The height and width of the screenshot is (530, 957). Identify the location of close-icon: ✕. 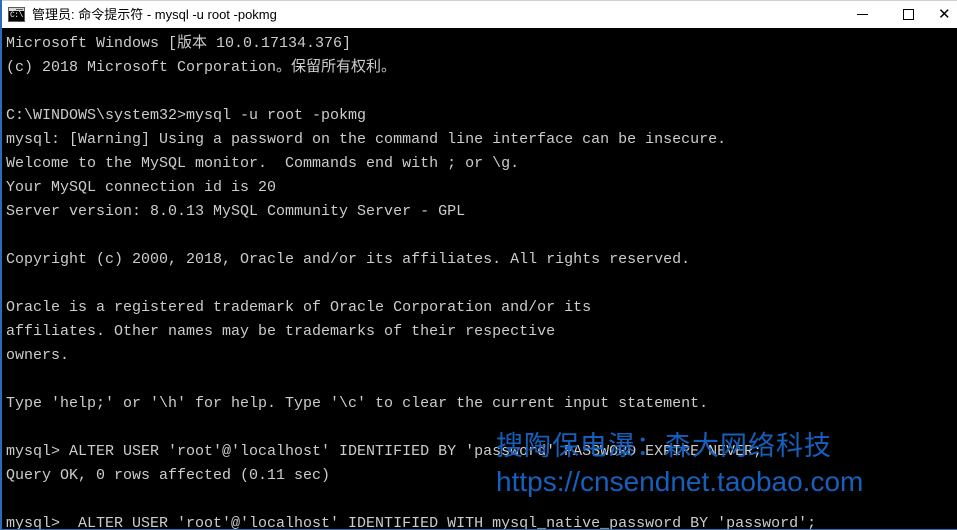
(944, 14).